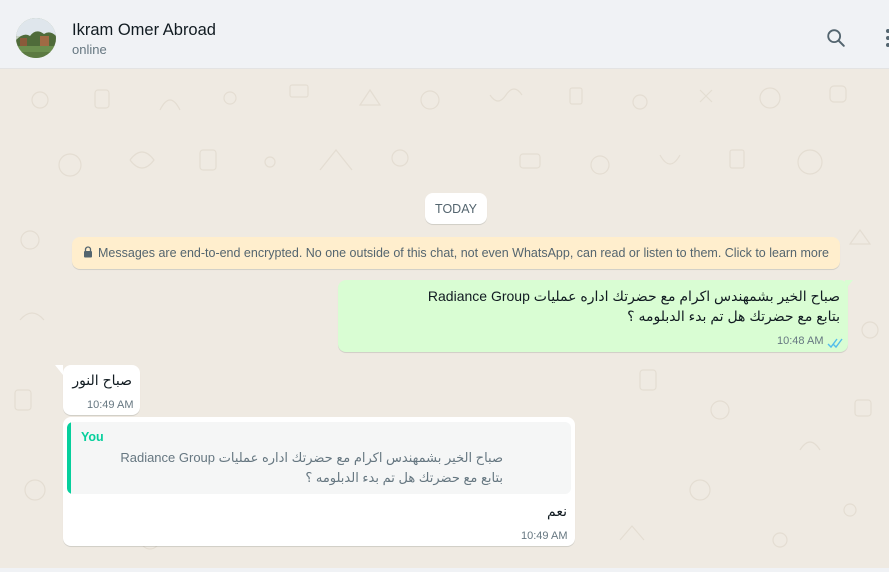 The width and height of the screenshot is (889, 572). I want to click on message-text-line: بتابع مع حضرتك هل تم بدء الدبلومه ؟, so click(733, 316).